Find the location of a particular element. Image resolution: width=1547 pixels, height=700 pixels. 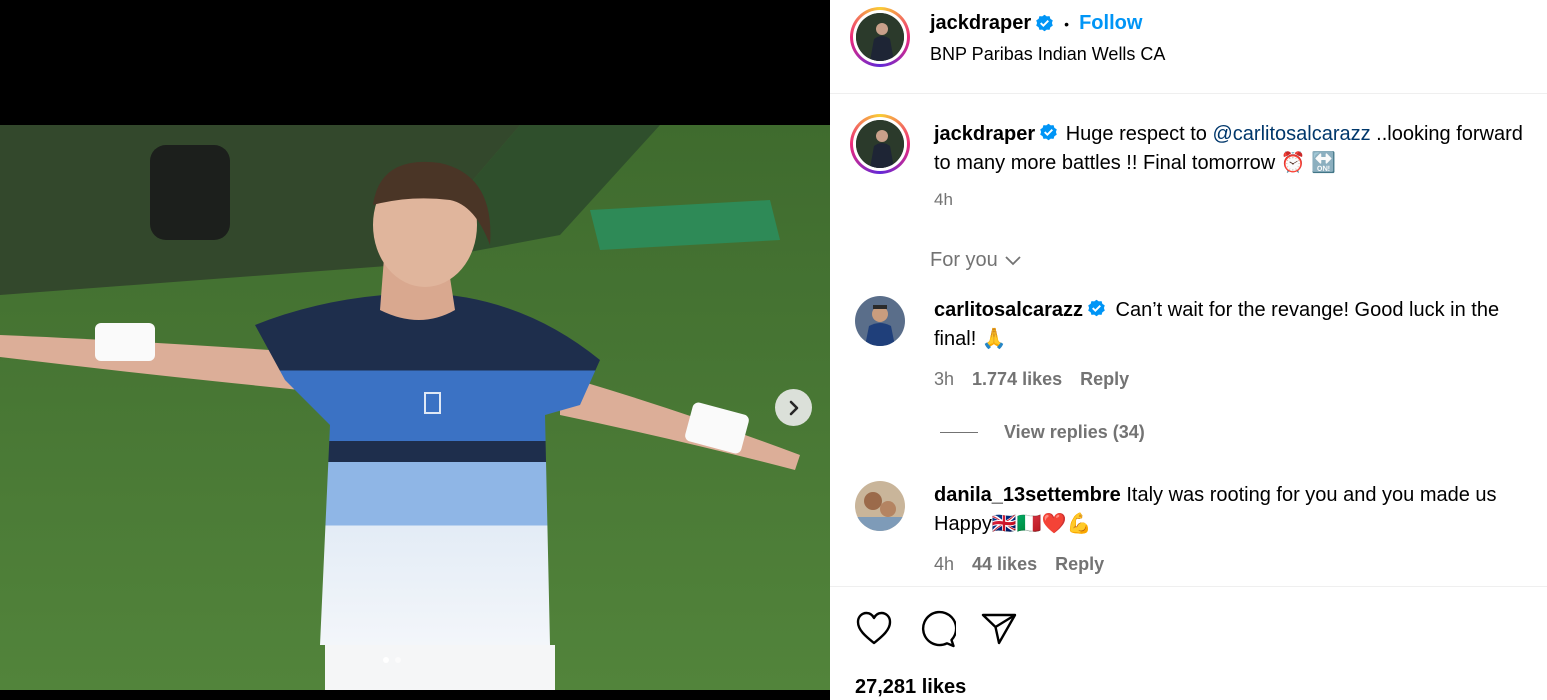

chevron-down-icon is located at coordinates (1013, 260).